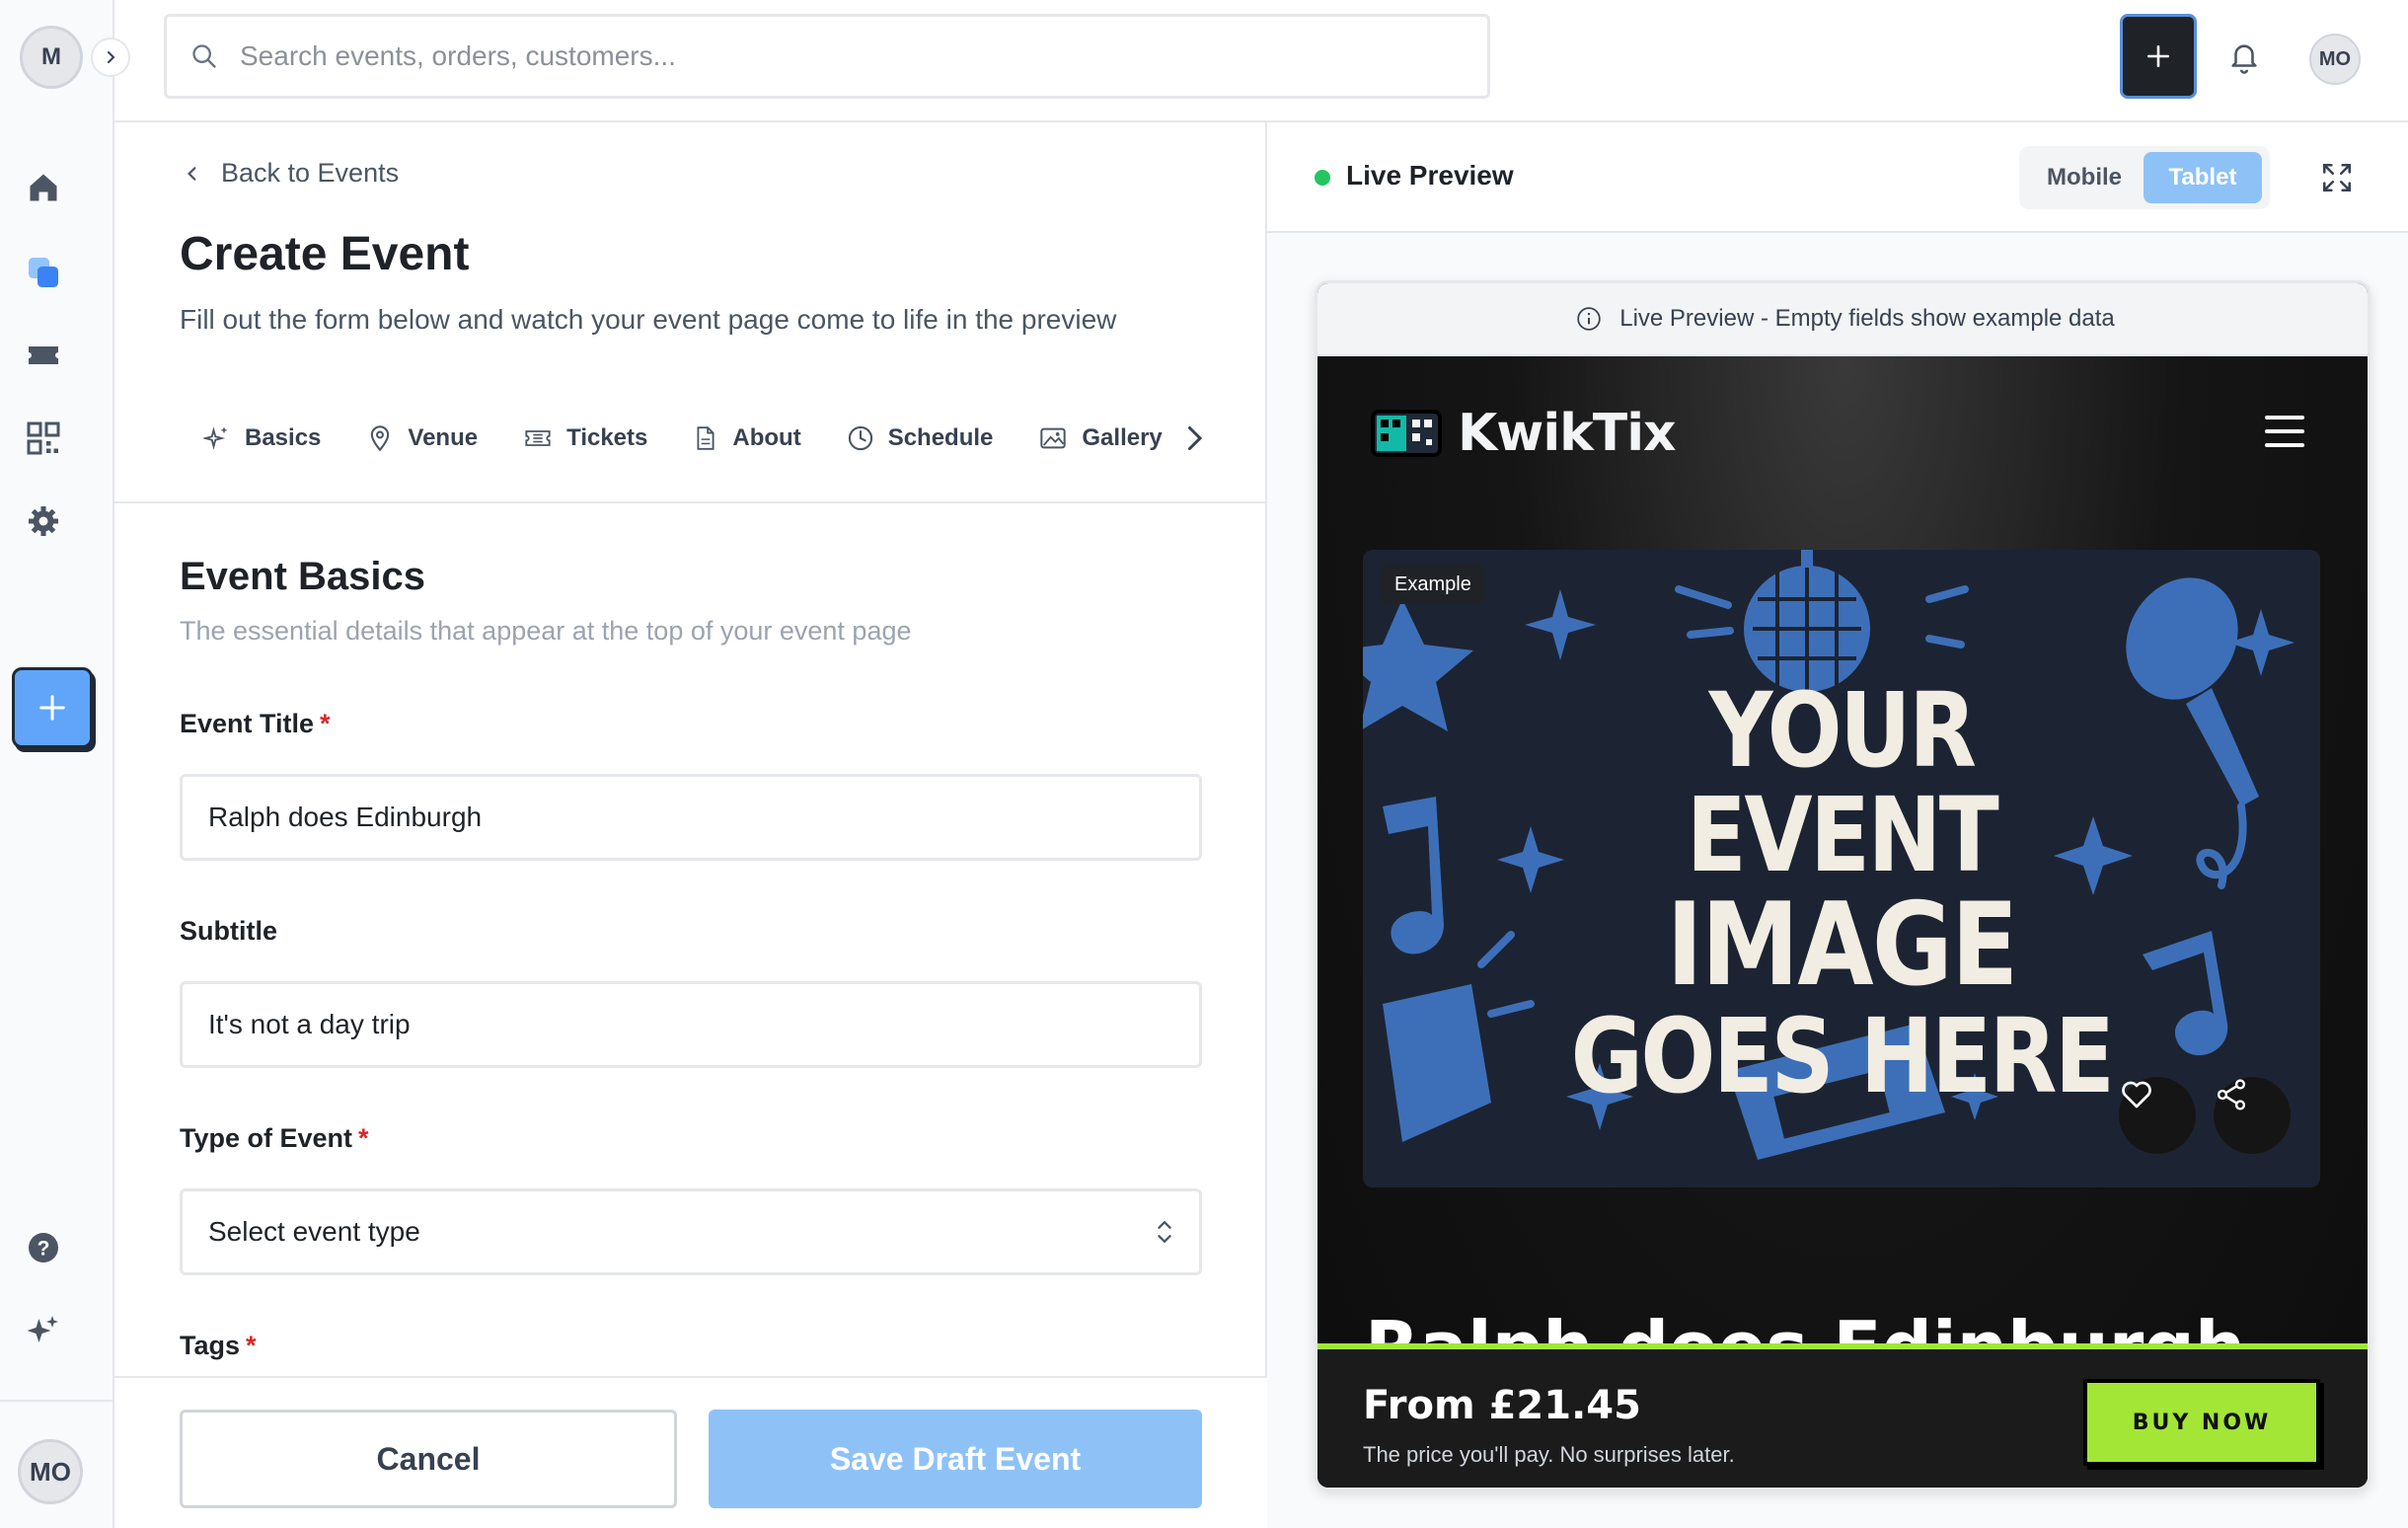 Image resolution: width=2408 pixels, height=1528 pixels. Describe the element at coordinates (314, 1231) in the screenshot. I see `event-type-value: Select event type` at that location.